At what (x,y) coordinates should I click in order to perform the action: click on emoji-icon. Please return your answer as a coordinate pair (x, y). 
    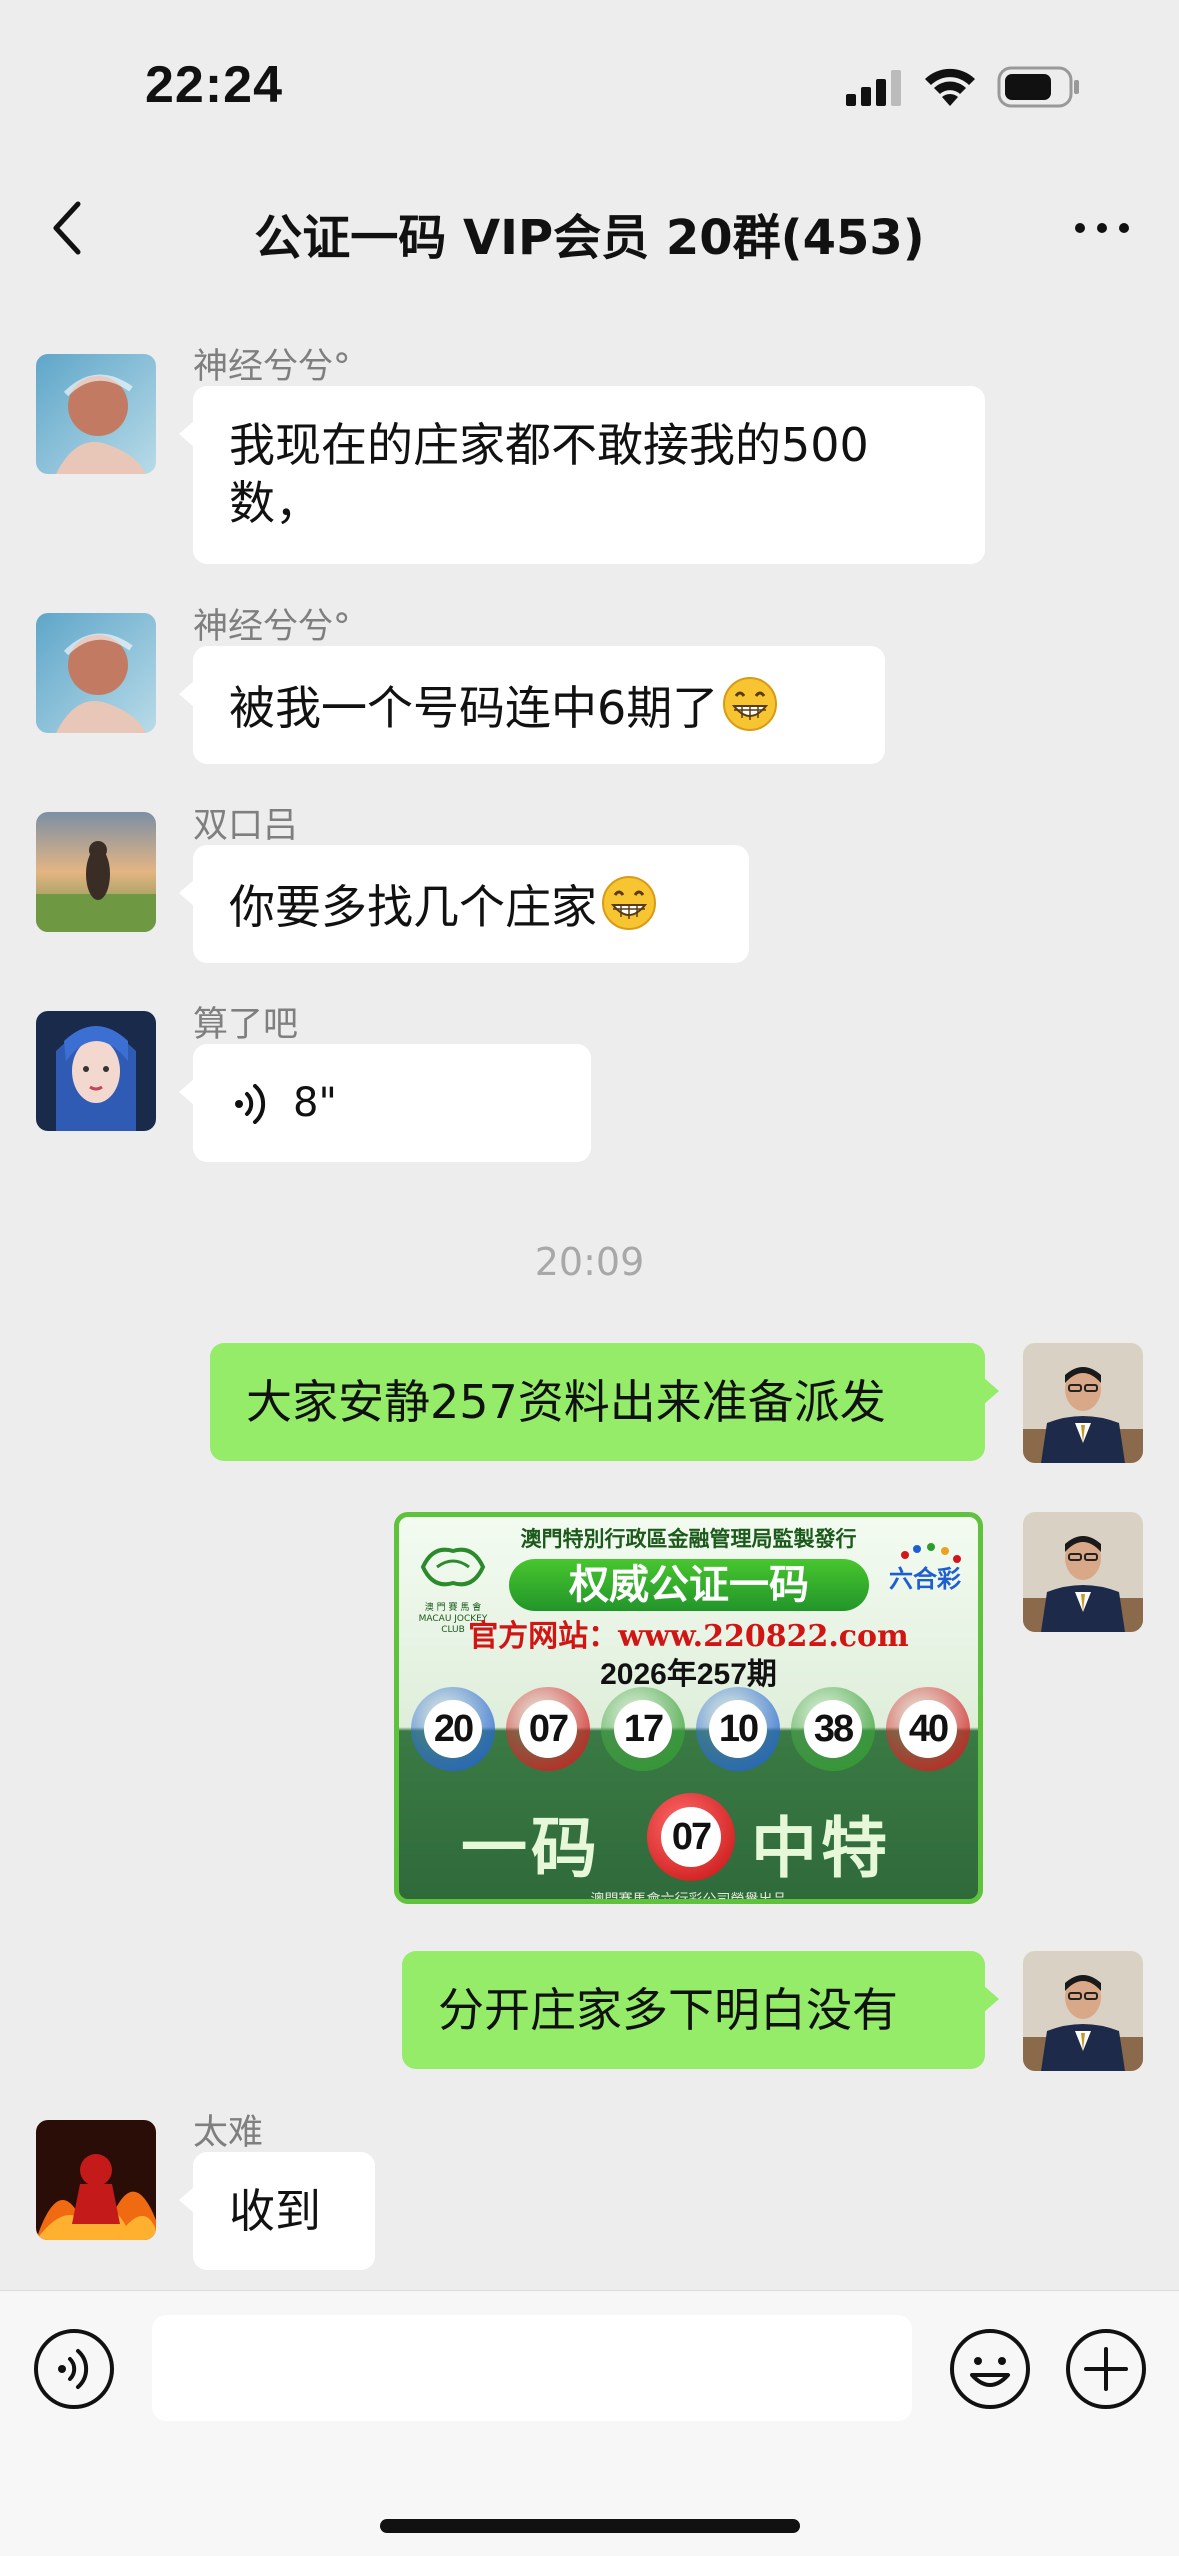
    Looking at the image, I should click on (990, 2369).